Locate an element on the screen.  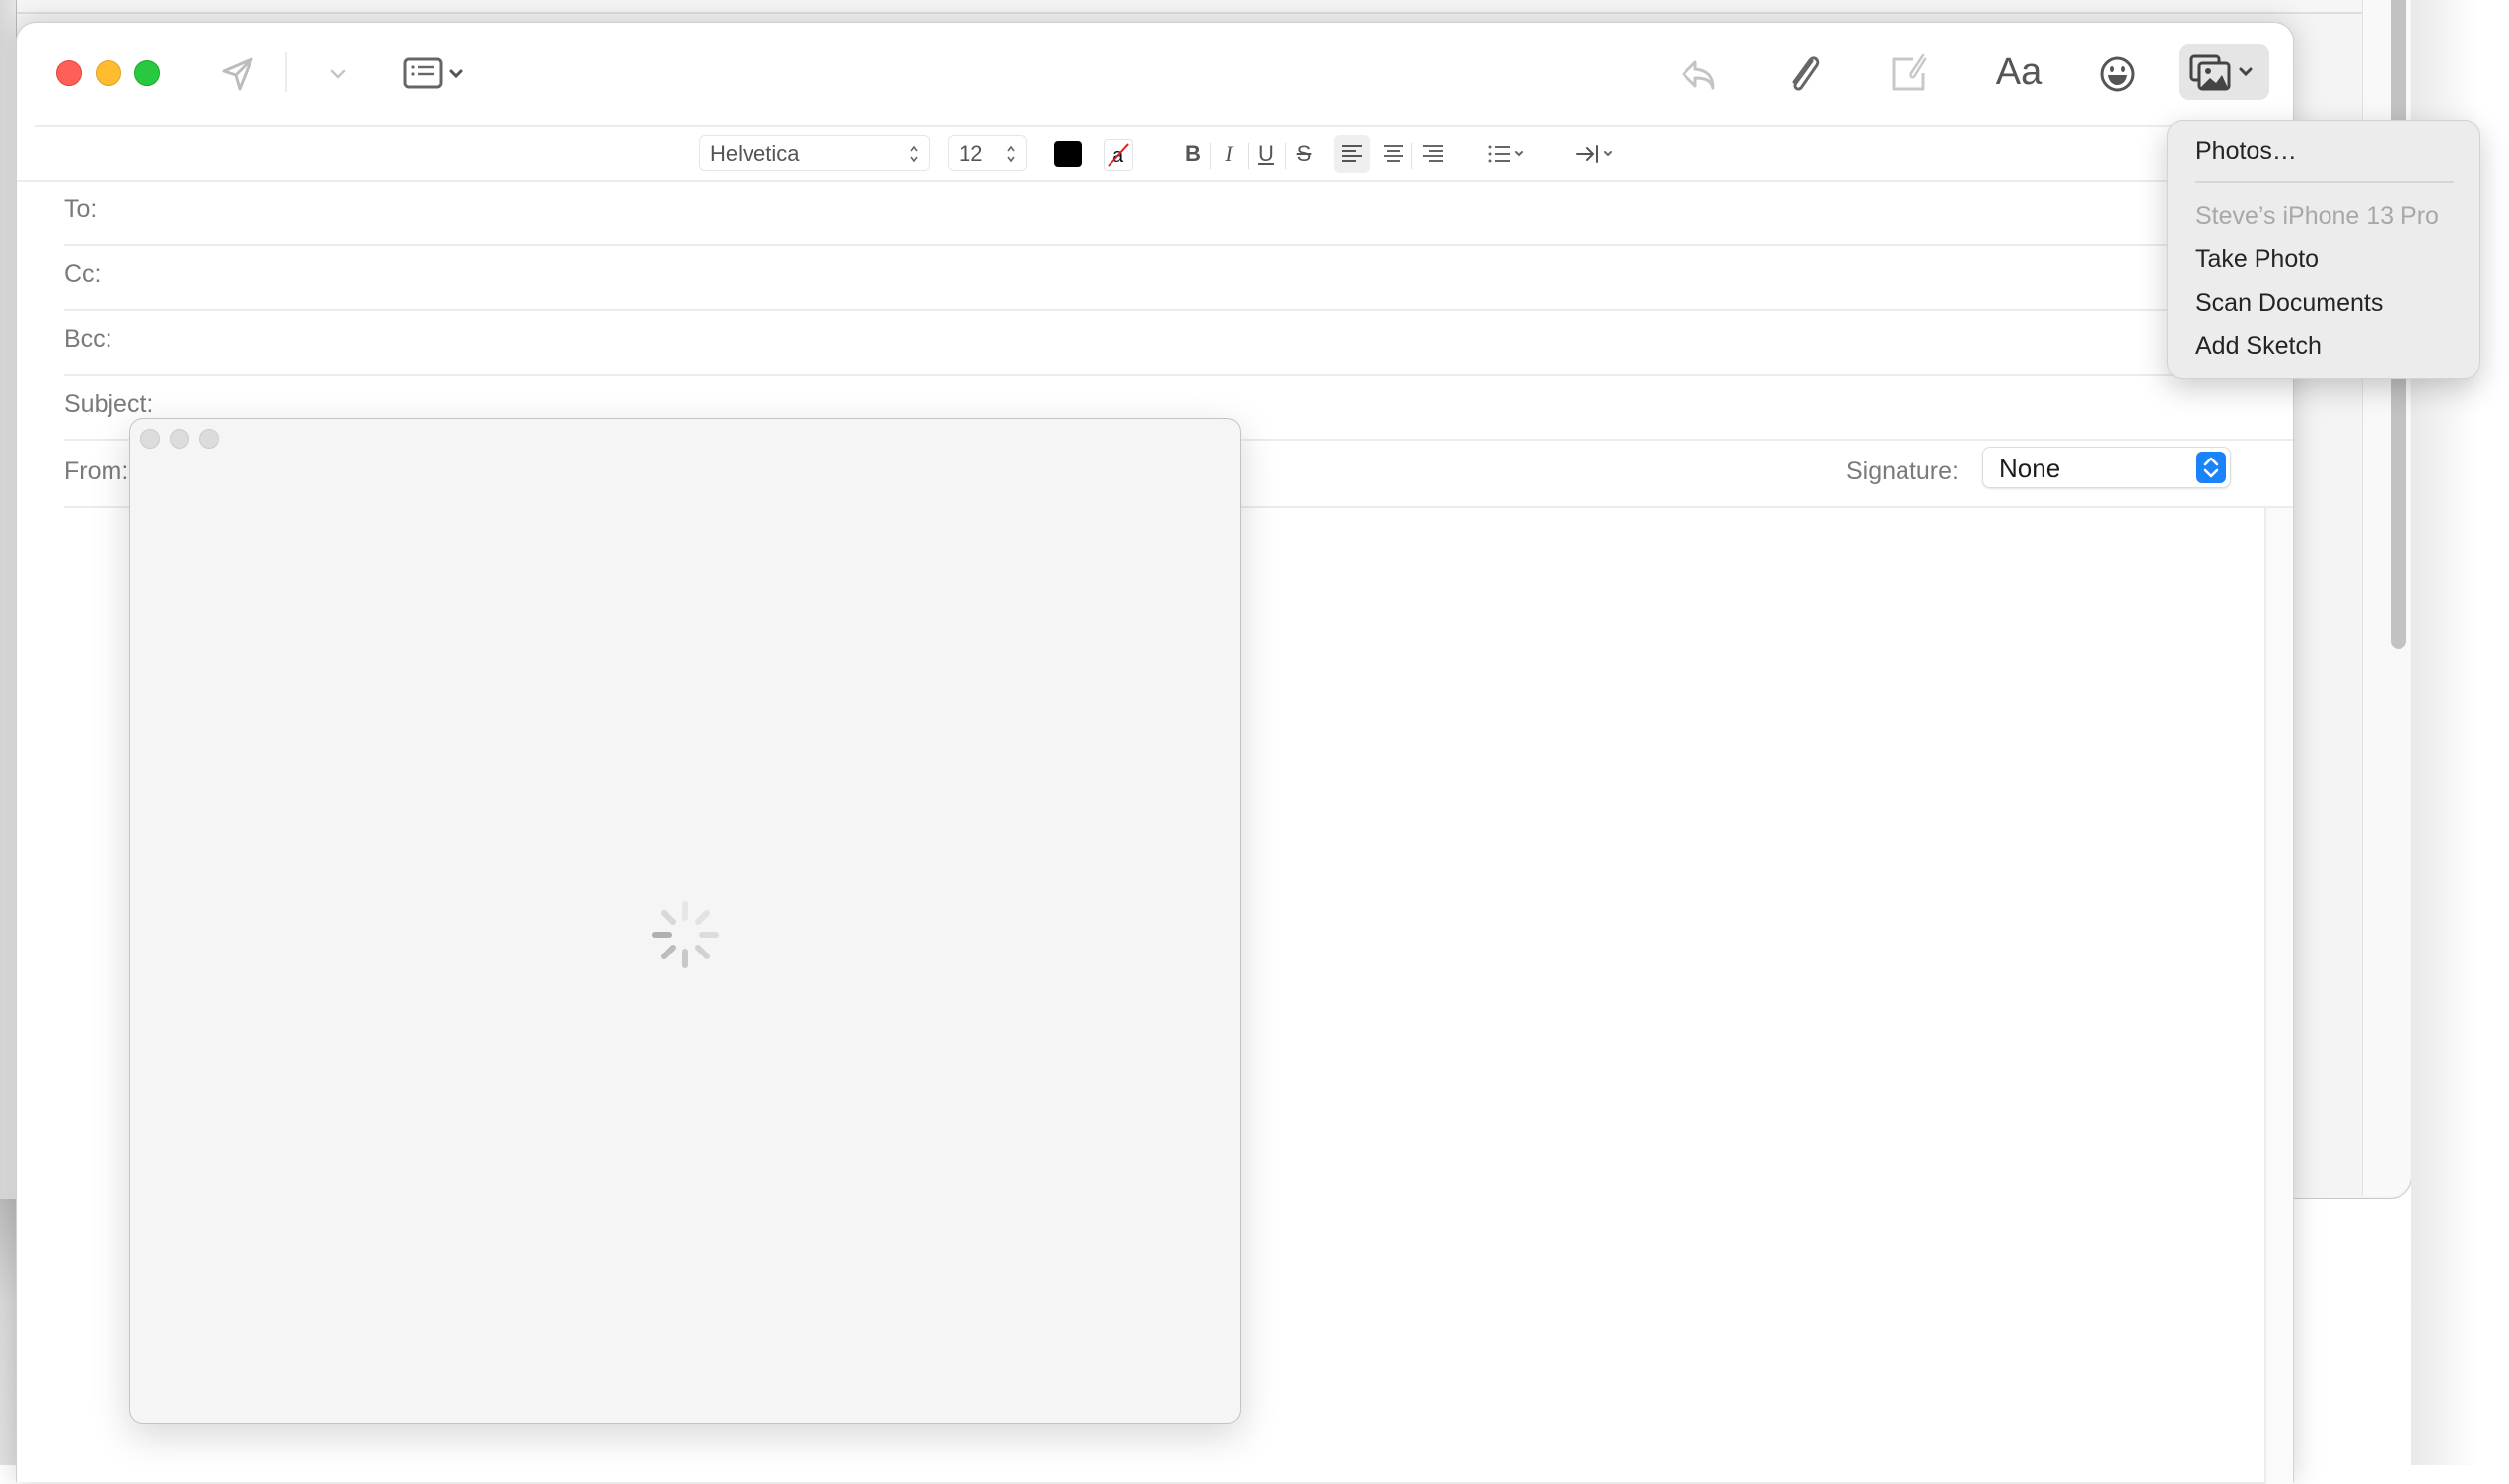
header-fields-button is located at coordinates (443, 74).